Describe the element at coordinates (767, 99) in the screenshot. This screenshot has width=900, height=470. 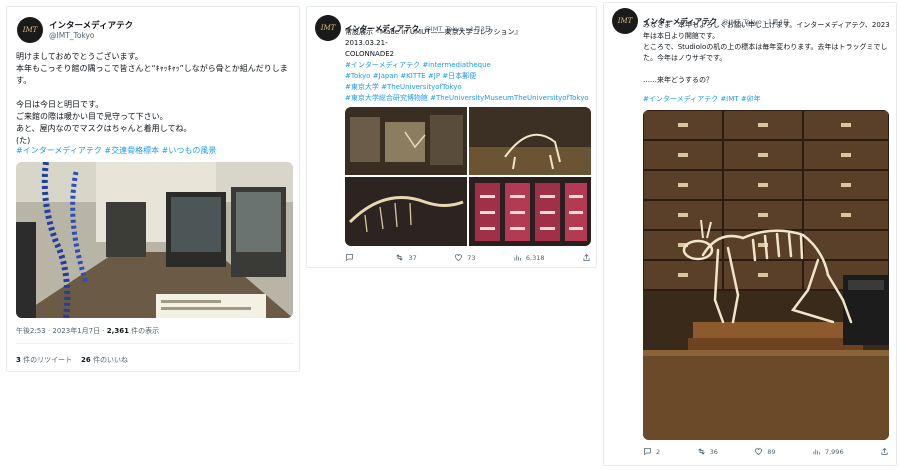
I see `tweet-hashtags: #インターメディアテク #IMT #卯年` at that location.